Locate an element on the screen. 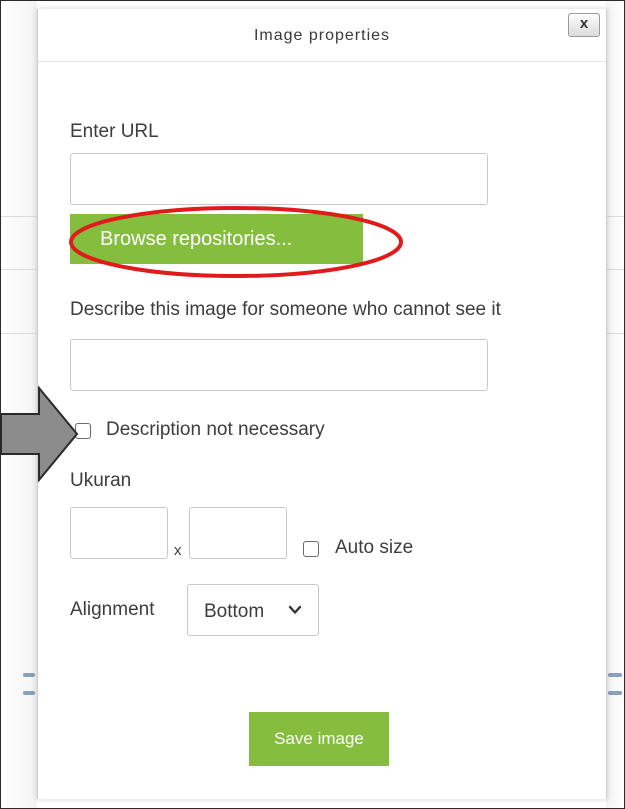 The width and height of the screenshot is (625, 809). height-input is located at coordinates (238, 533).